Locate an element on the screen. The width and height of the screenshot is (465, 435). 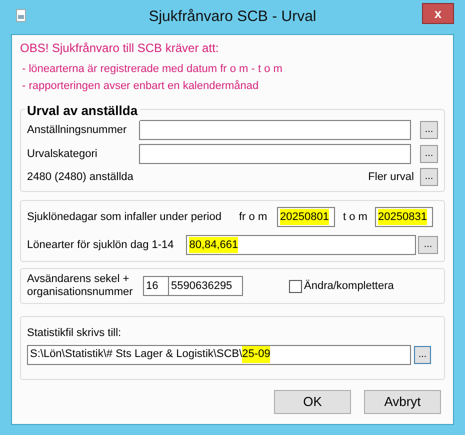
document-icon is located at coordinates (21, 15).